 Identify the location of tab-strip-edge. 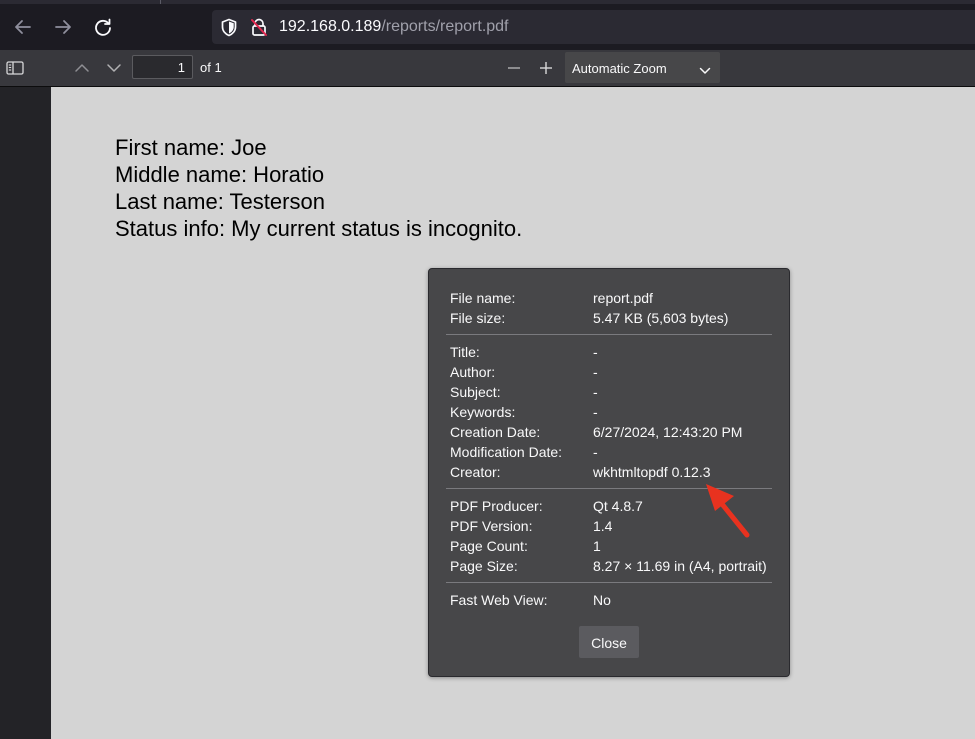
(487, 2).